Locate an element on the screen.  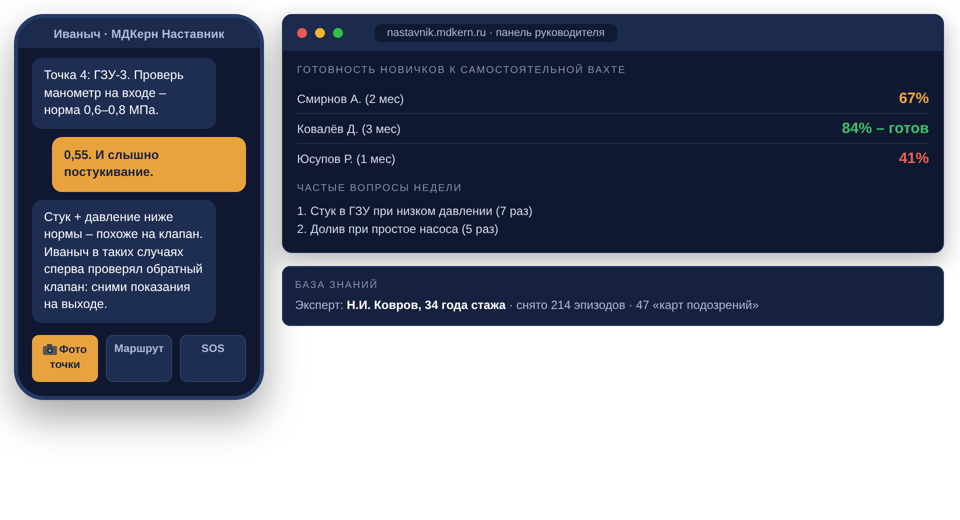
trainee-name: Ковалёв Д. (3 мес) is located at coordinates (349, 129).